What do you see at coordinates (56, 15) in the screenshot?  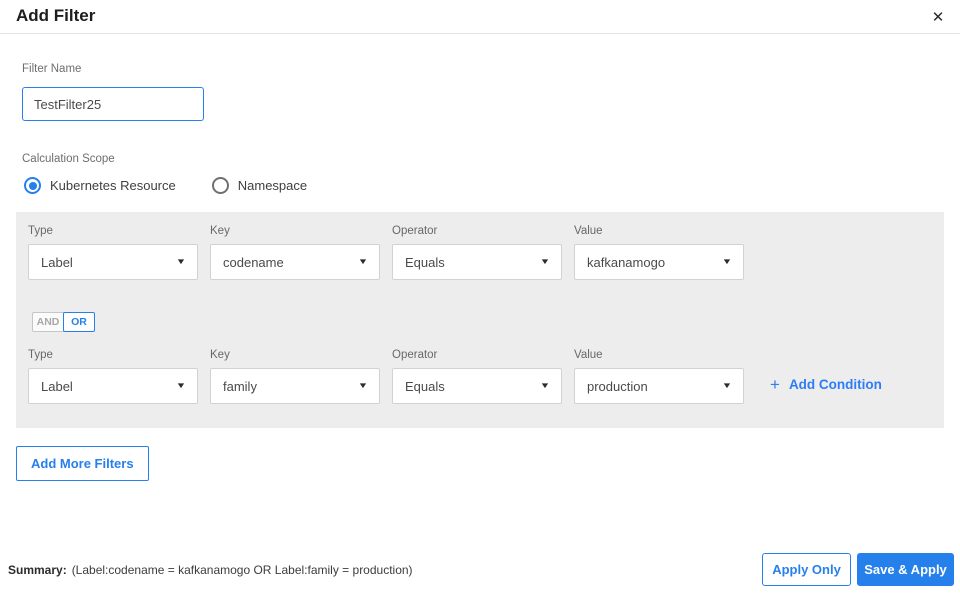 I see `page-title: Add Filter` at bounding box center [56, 15].